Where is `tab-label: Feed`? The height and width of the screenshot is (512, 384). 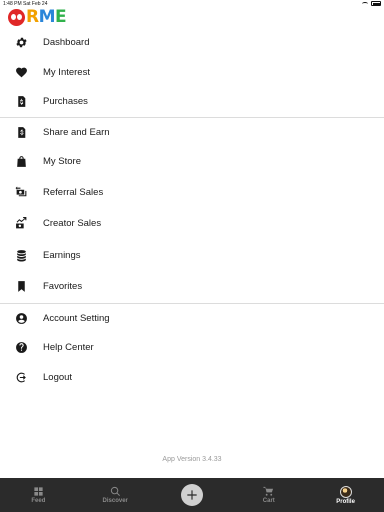
tab-label: Feed is located at coordinates (38, 501).